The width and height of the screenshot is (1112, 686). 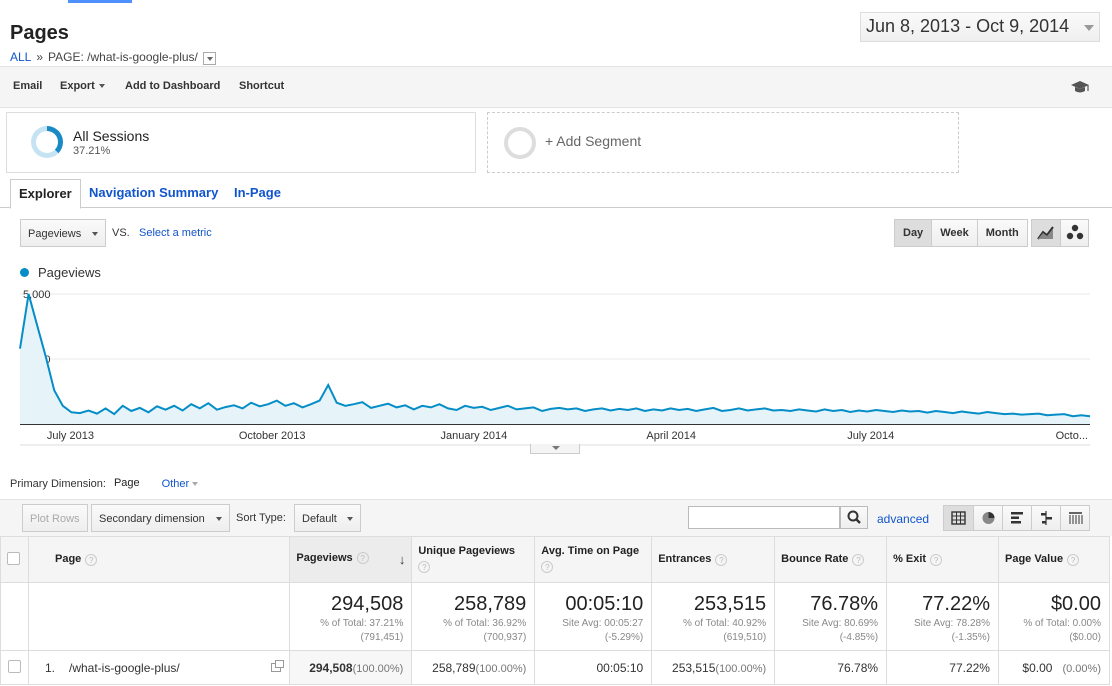 What do you see at coordinates (473, 616) in the screenshot?
I see `totals-unique-pageviews: 258,789 % of Total: 36.92% (700,937)` at bounding box center [473, 616].